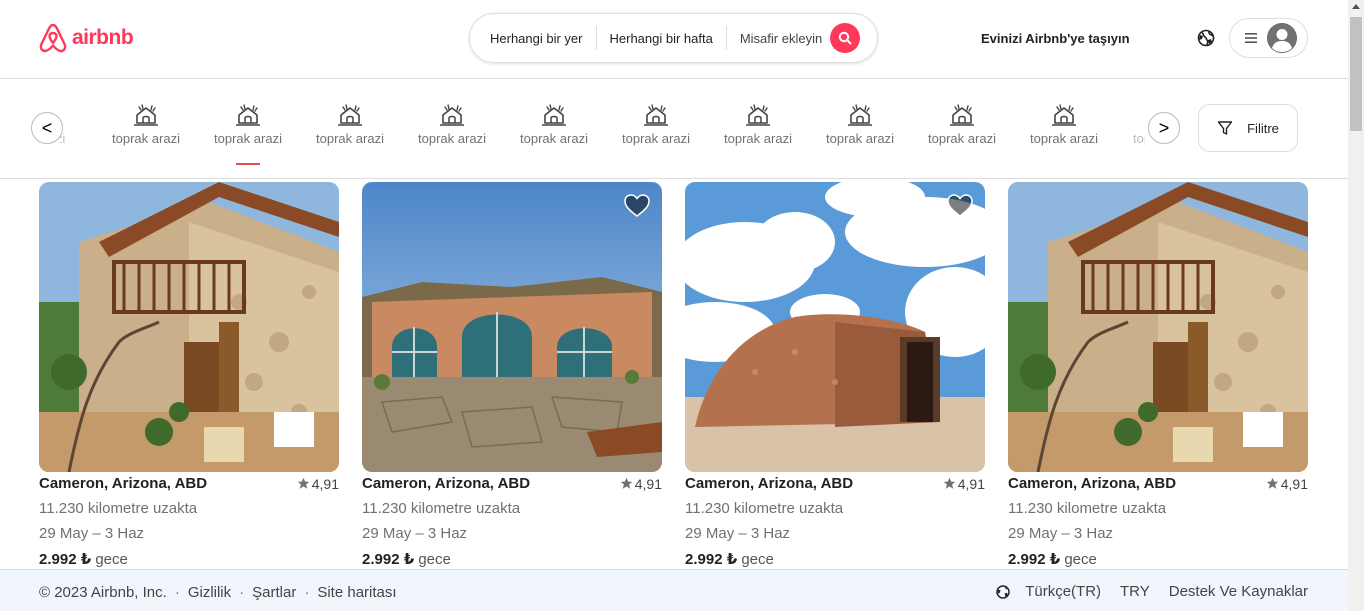 This screenshot has width=1364, height=611. I want to click on airbnb-logo-icon, so click(53, 38).